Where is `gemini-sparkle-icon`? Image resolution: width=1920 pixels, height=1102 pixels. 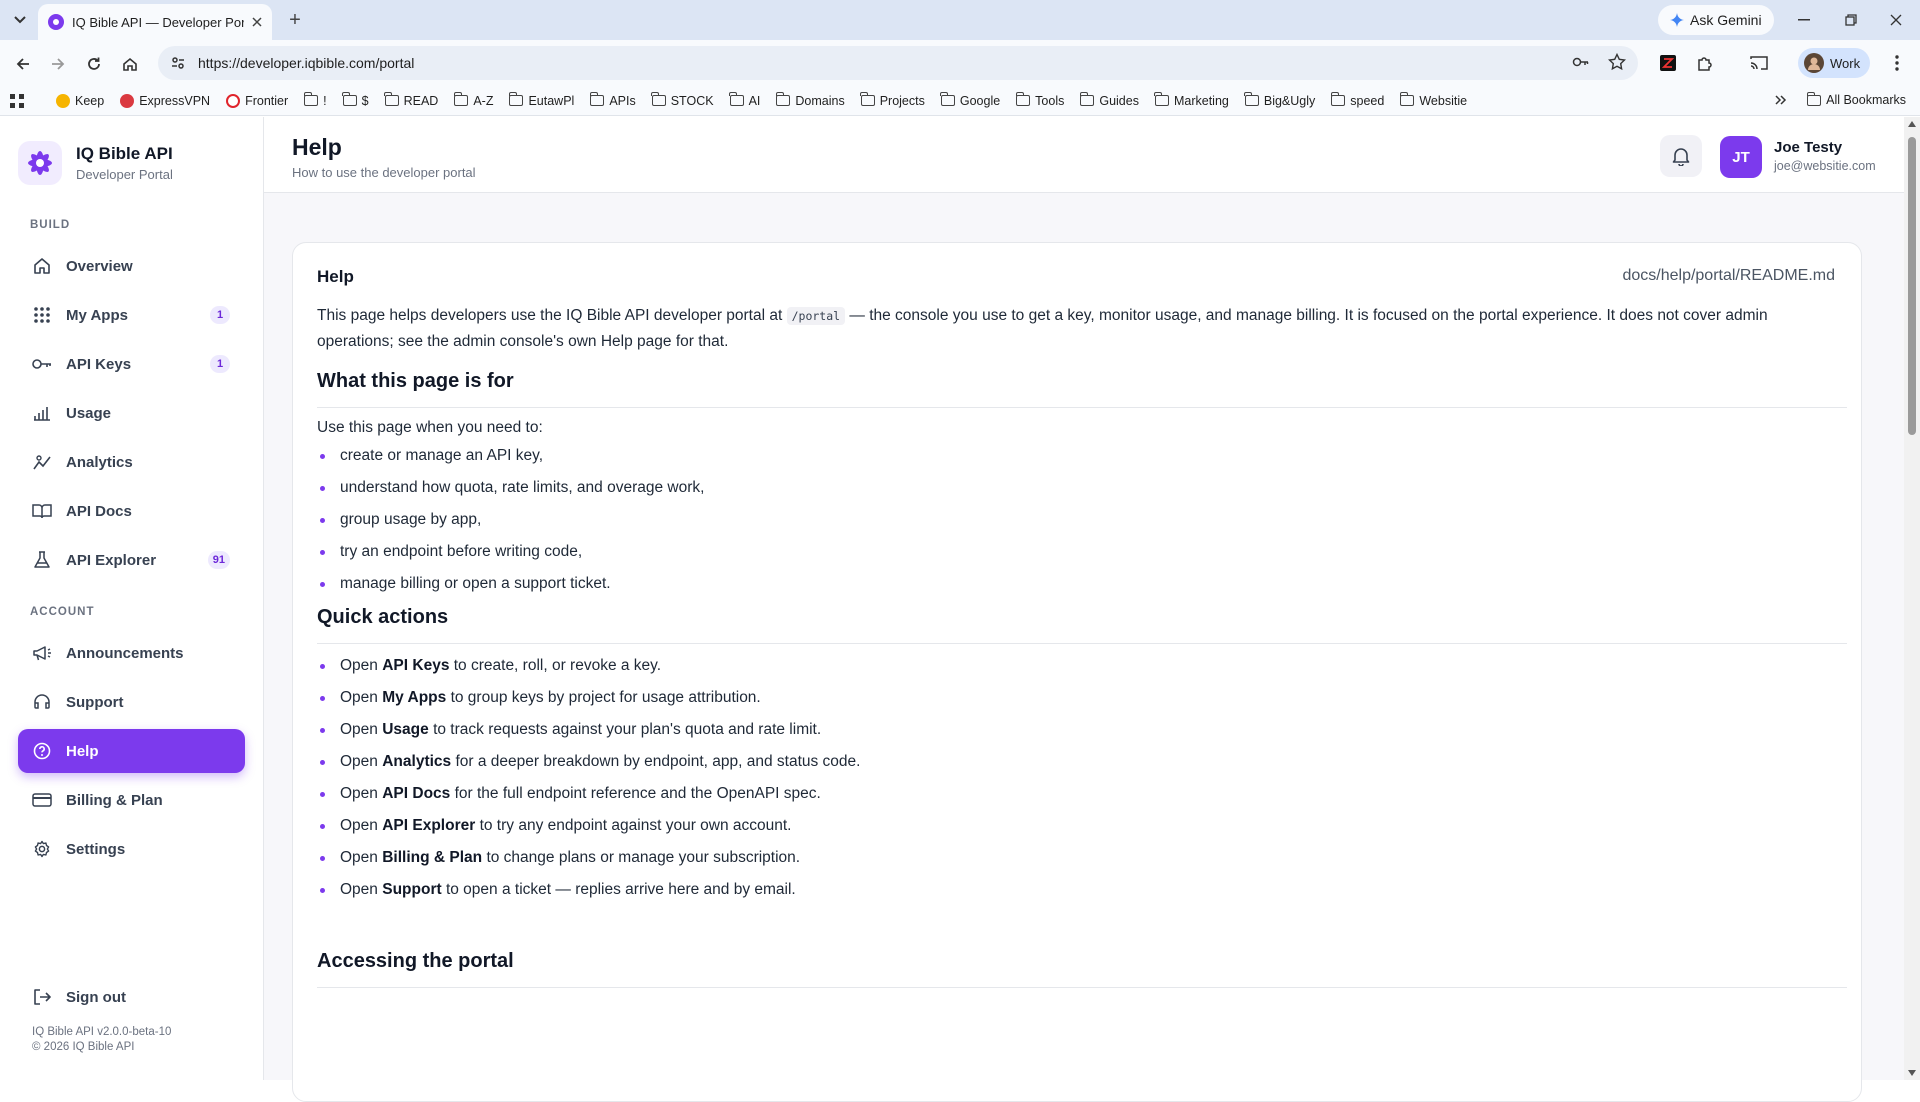 gemini-sparkle-icon is located at coordinates (1677, 20).